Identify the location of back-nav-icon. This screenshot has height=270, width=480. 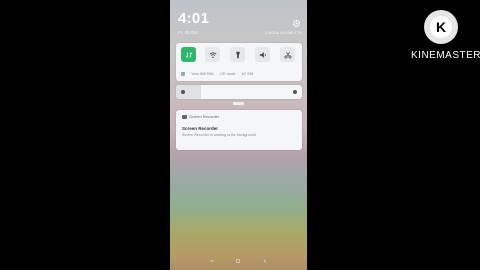
(265, 261).